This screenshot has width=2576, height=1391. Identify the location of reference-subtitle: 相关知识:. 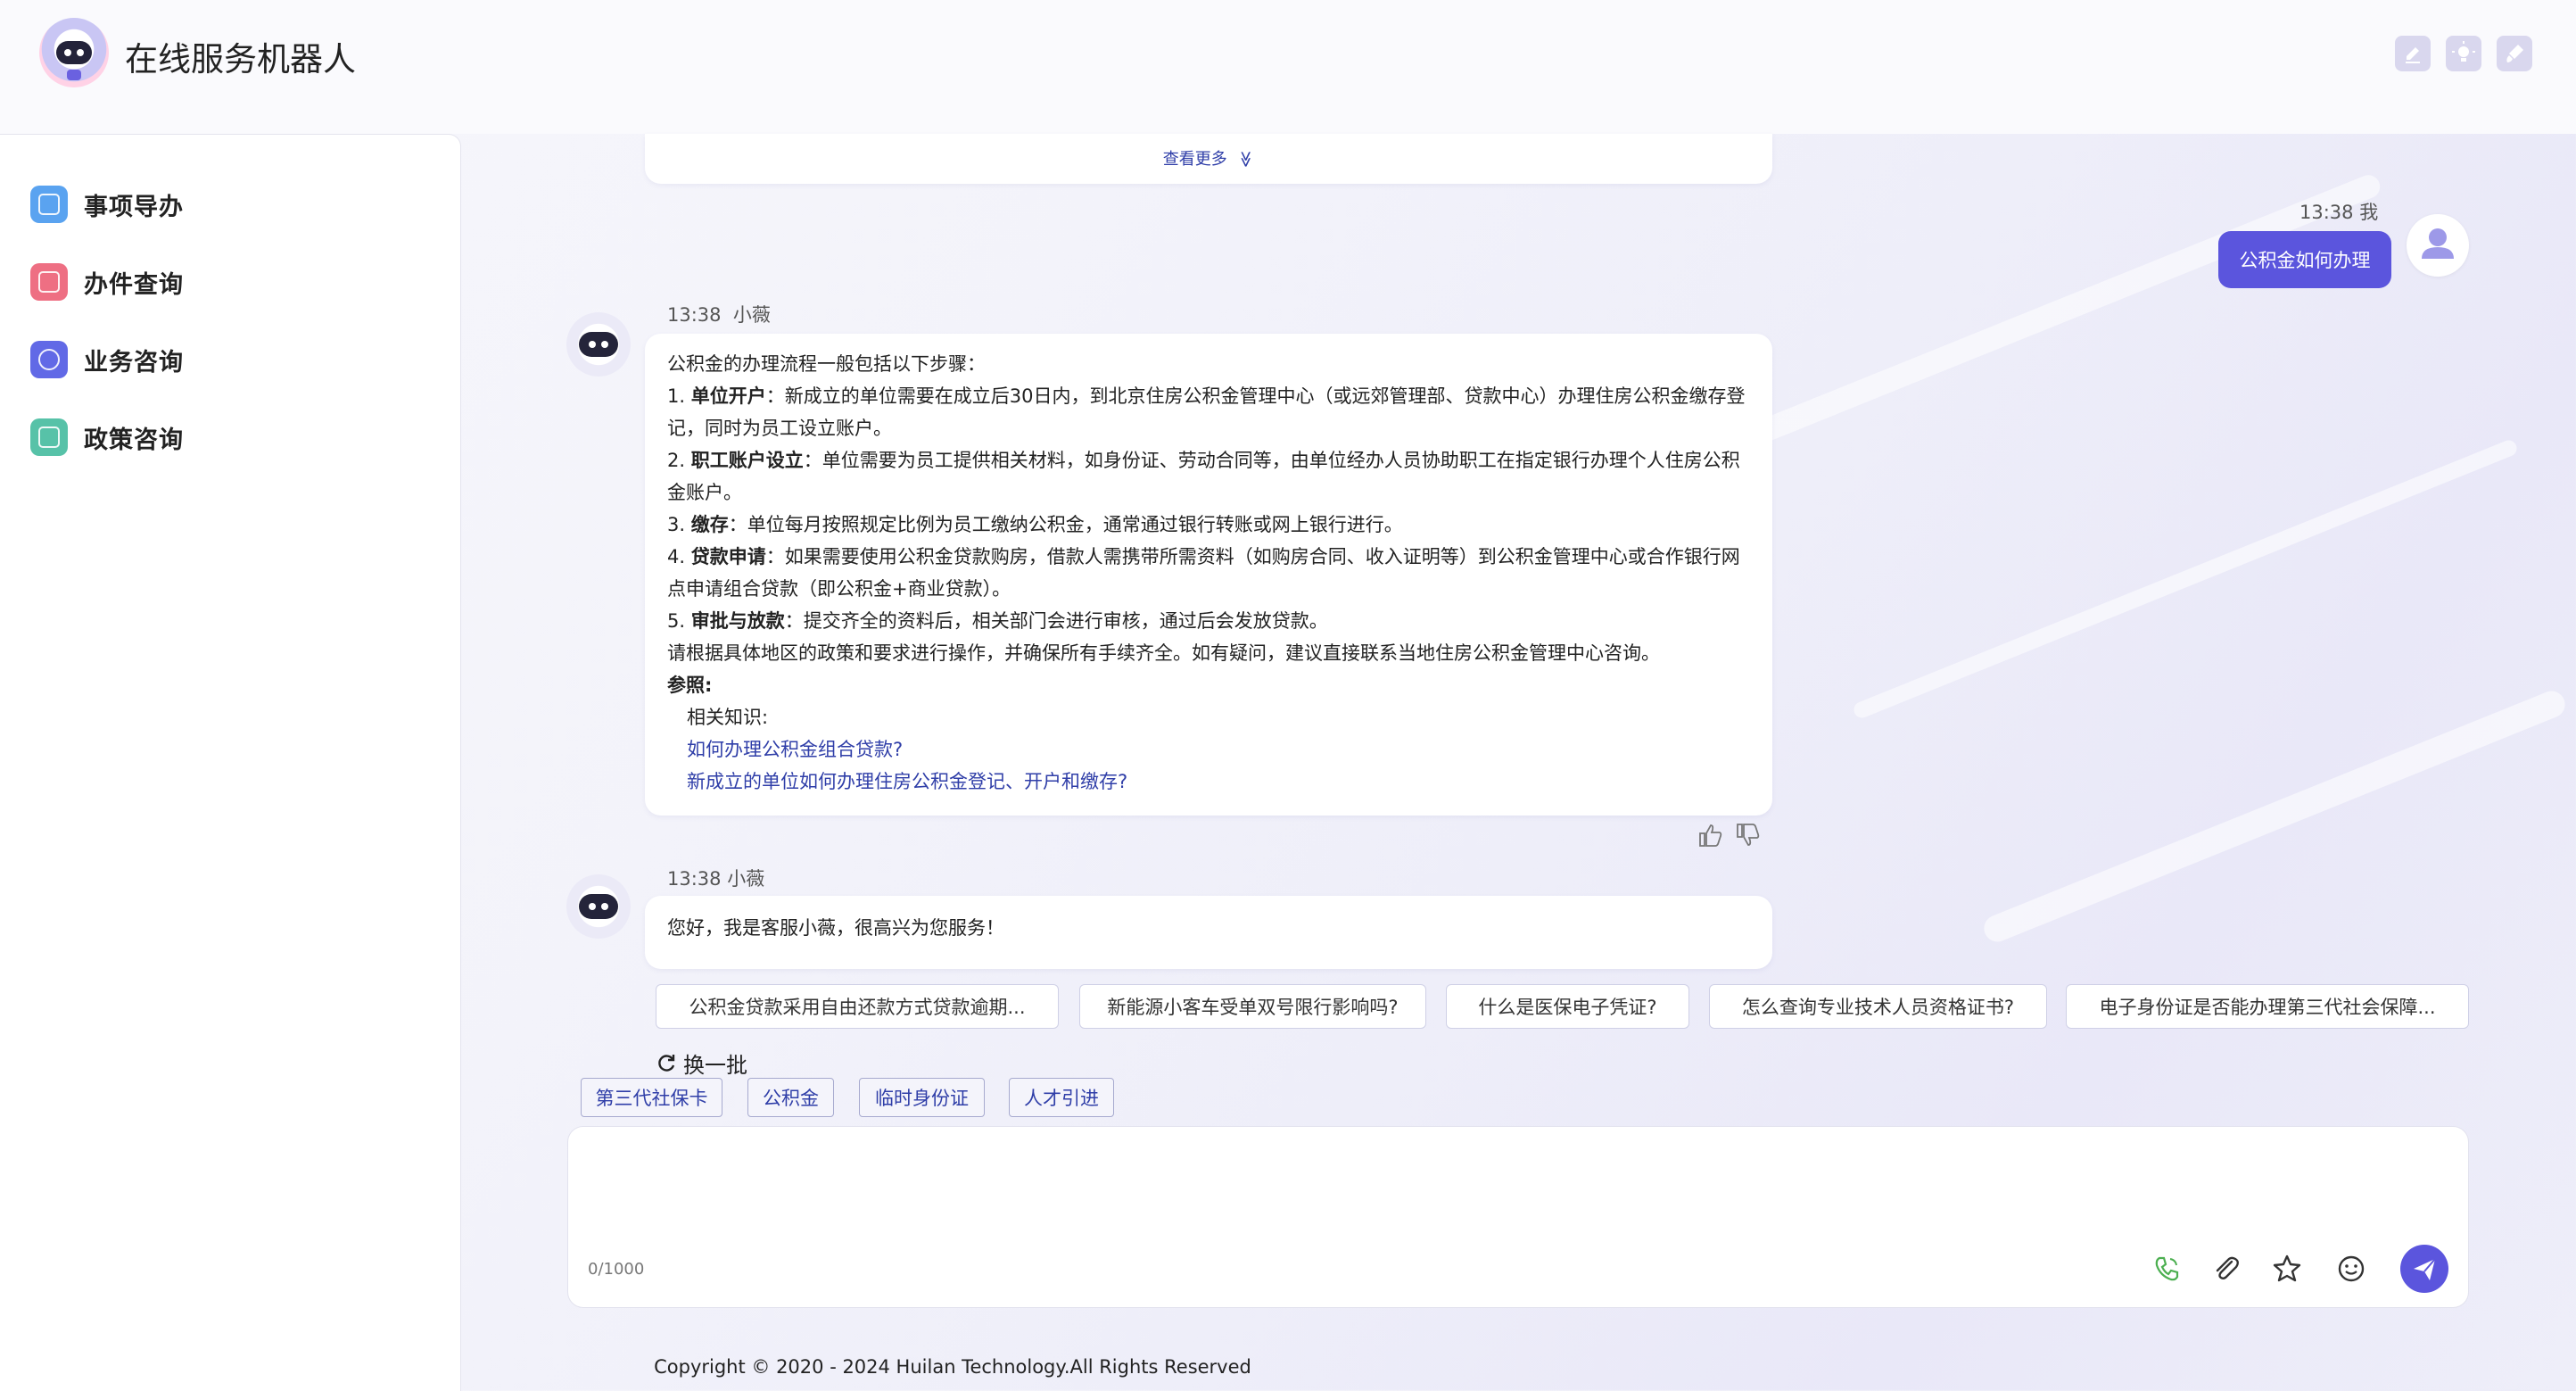
(728, 717).